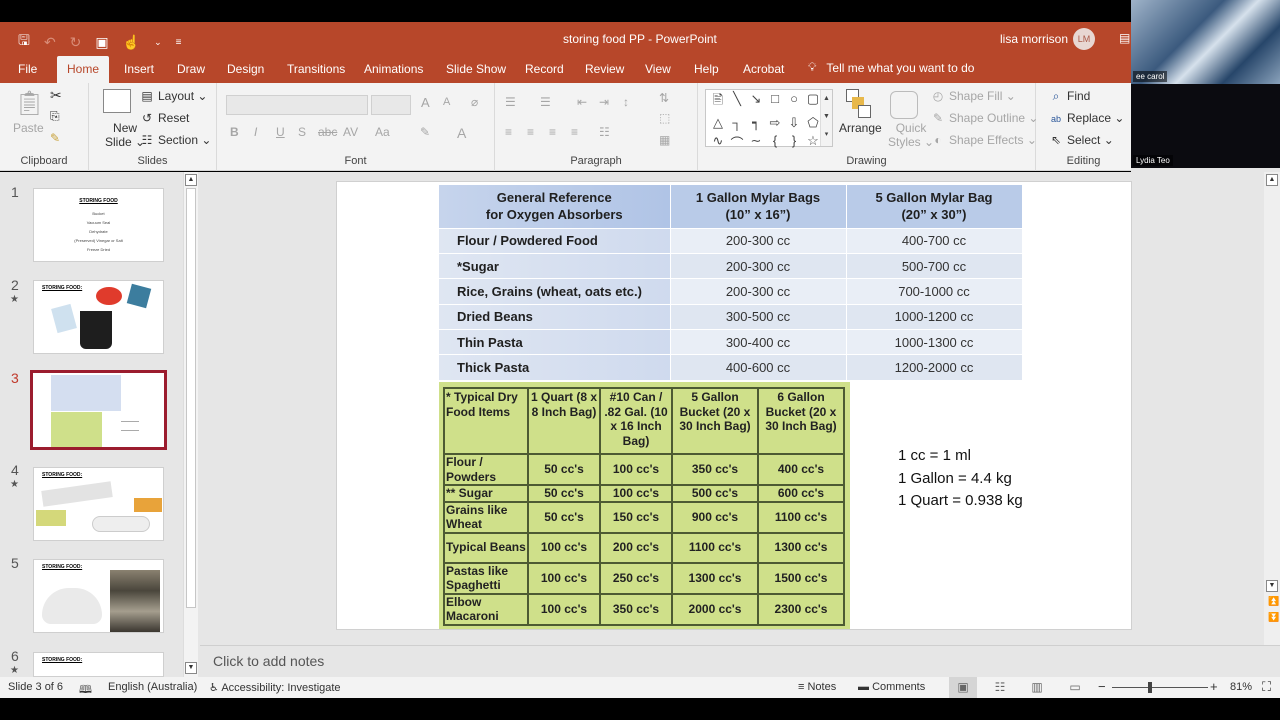  What do you see at coordinates (117, 101) in the screenshot?
I see `new-slide-icon` at bounding box center [117, 101].